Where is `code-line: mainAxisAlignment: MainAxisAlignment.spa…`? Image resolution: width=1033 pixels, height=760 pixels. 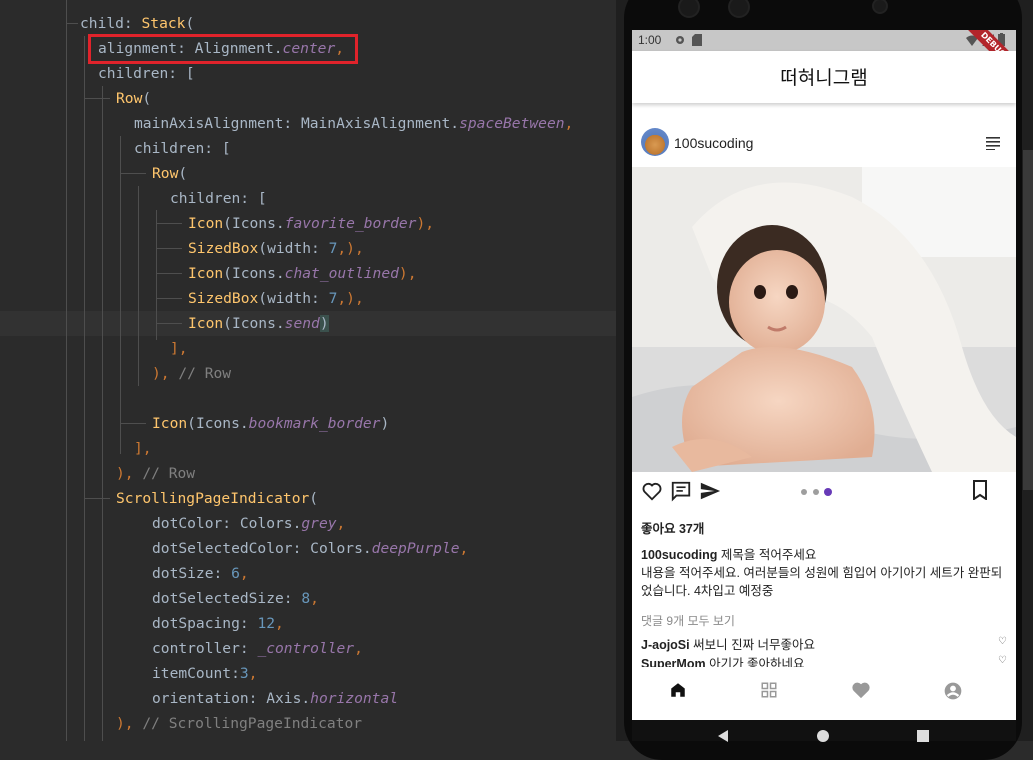 code-line: mainAxisAlignment: MainAxisAlignment.spa… is located at coordinates (353, 123).